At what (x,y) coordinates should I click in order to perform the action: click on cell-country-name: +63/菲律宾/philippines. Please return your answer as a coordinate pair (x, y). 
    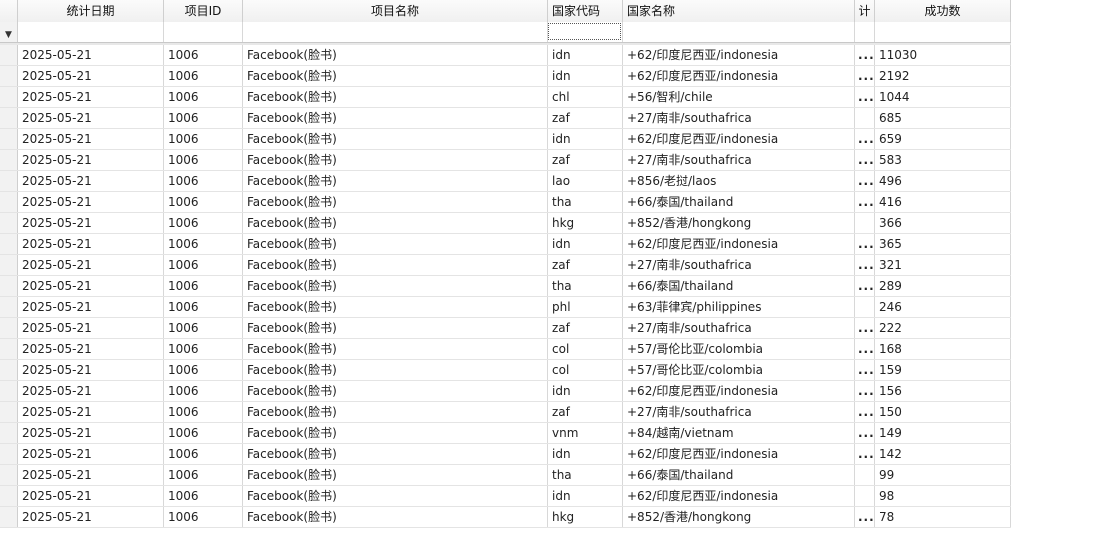
    Looking at the image, I should click on (739, 307).